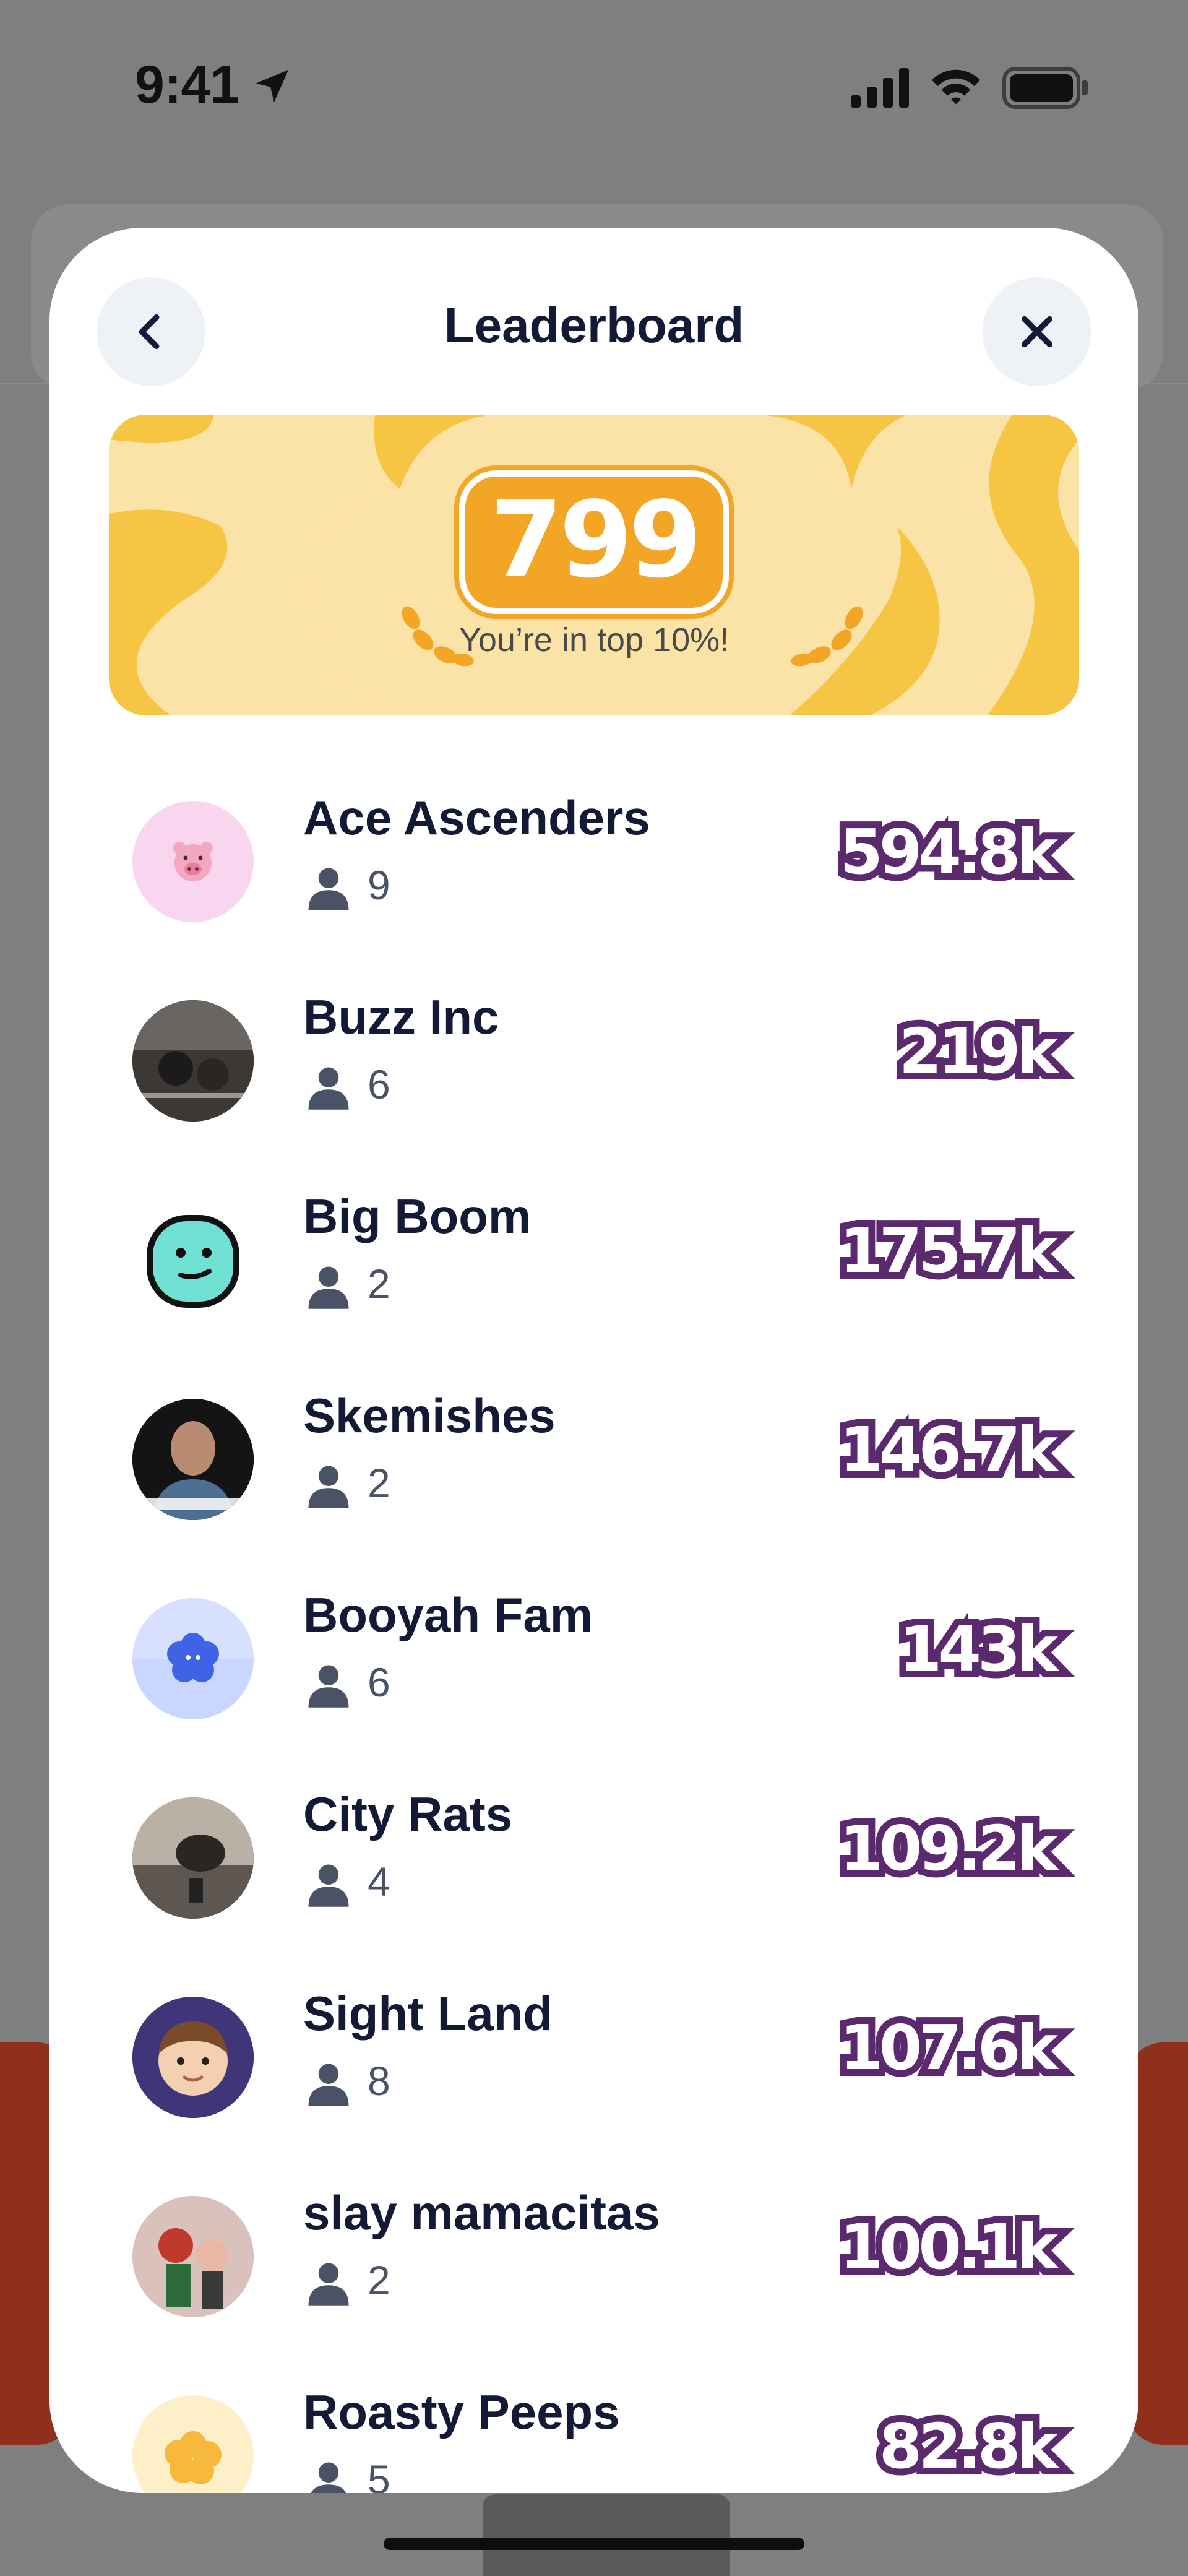  What do you see at coordinates (448, 1615) in the screenshot?
I see `team-name: Booyah Fam` at bounding box center [448, 1615].